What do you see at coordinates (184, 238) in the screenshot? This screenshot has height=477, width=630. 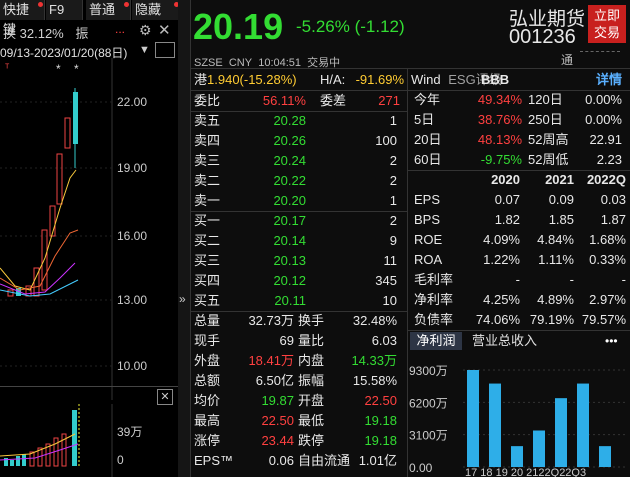 I see `panel-splitter: »` at bounding box center [184, 238].